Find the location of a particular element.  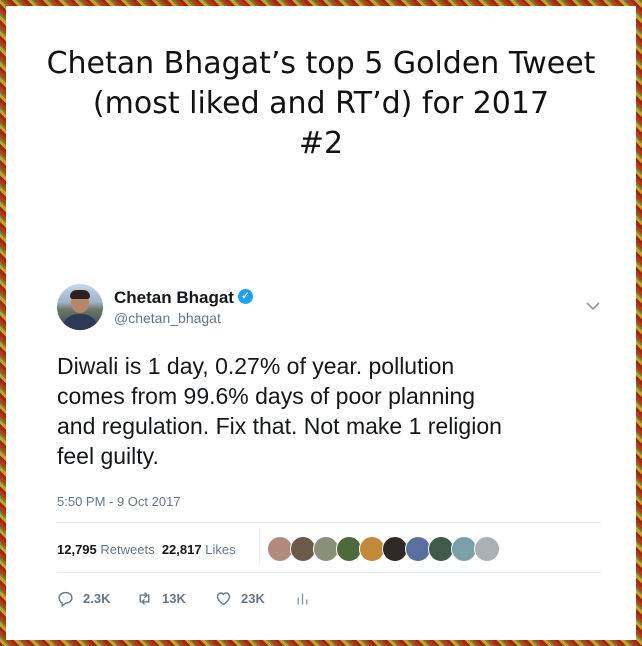

likes-label: Likes is located at coordinates (220, 549).